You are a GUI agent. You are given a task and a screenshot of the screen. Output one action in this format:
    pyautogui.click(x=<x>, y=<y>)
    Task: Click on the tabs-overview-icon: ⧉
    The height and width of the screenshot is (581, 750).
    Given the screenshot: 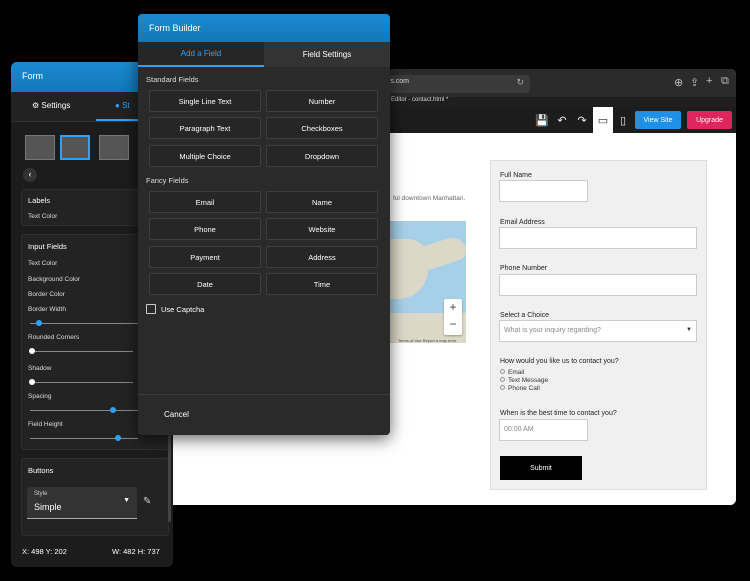 What is the action you would take?
    pyautogui.click(x=725, y=81)
    